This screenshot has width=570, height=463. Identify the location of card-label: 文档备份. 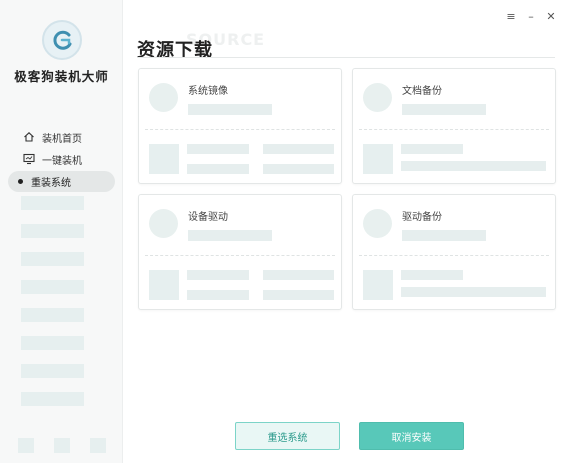
(422, 91).